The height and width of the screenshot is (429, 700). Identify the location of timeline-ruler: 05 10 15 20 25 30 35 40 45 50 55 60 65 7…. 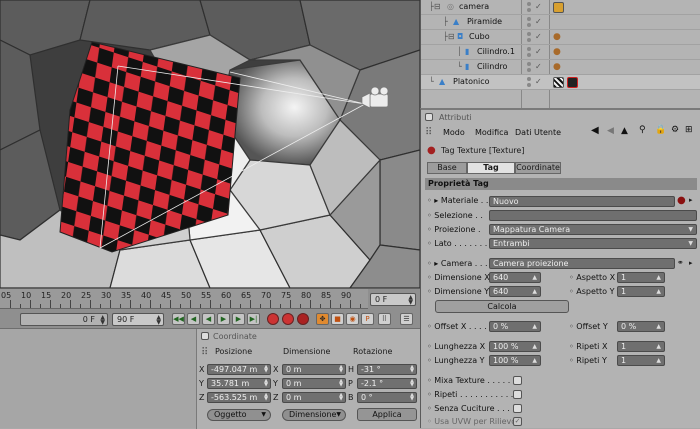
(184, 299).